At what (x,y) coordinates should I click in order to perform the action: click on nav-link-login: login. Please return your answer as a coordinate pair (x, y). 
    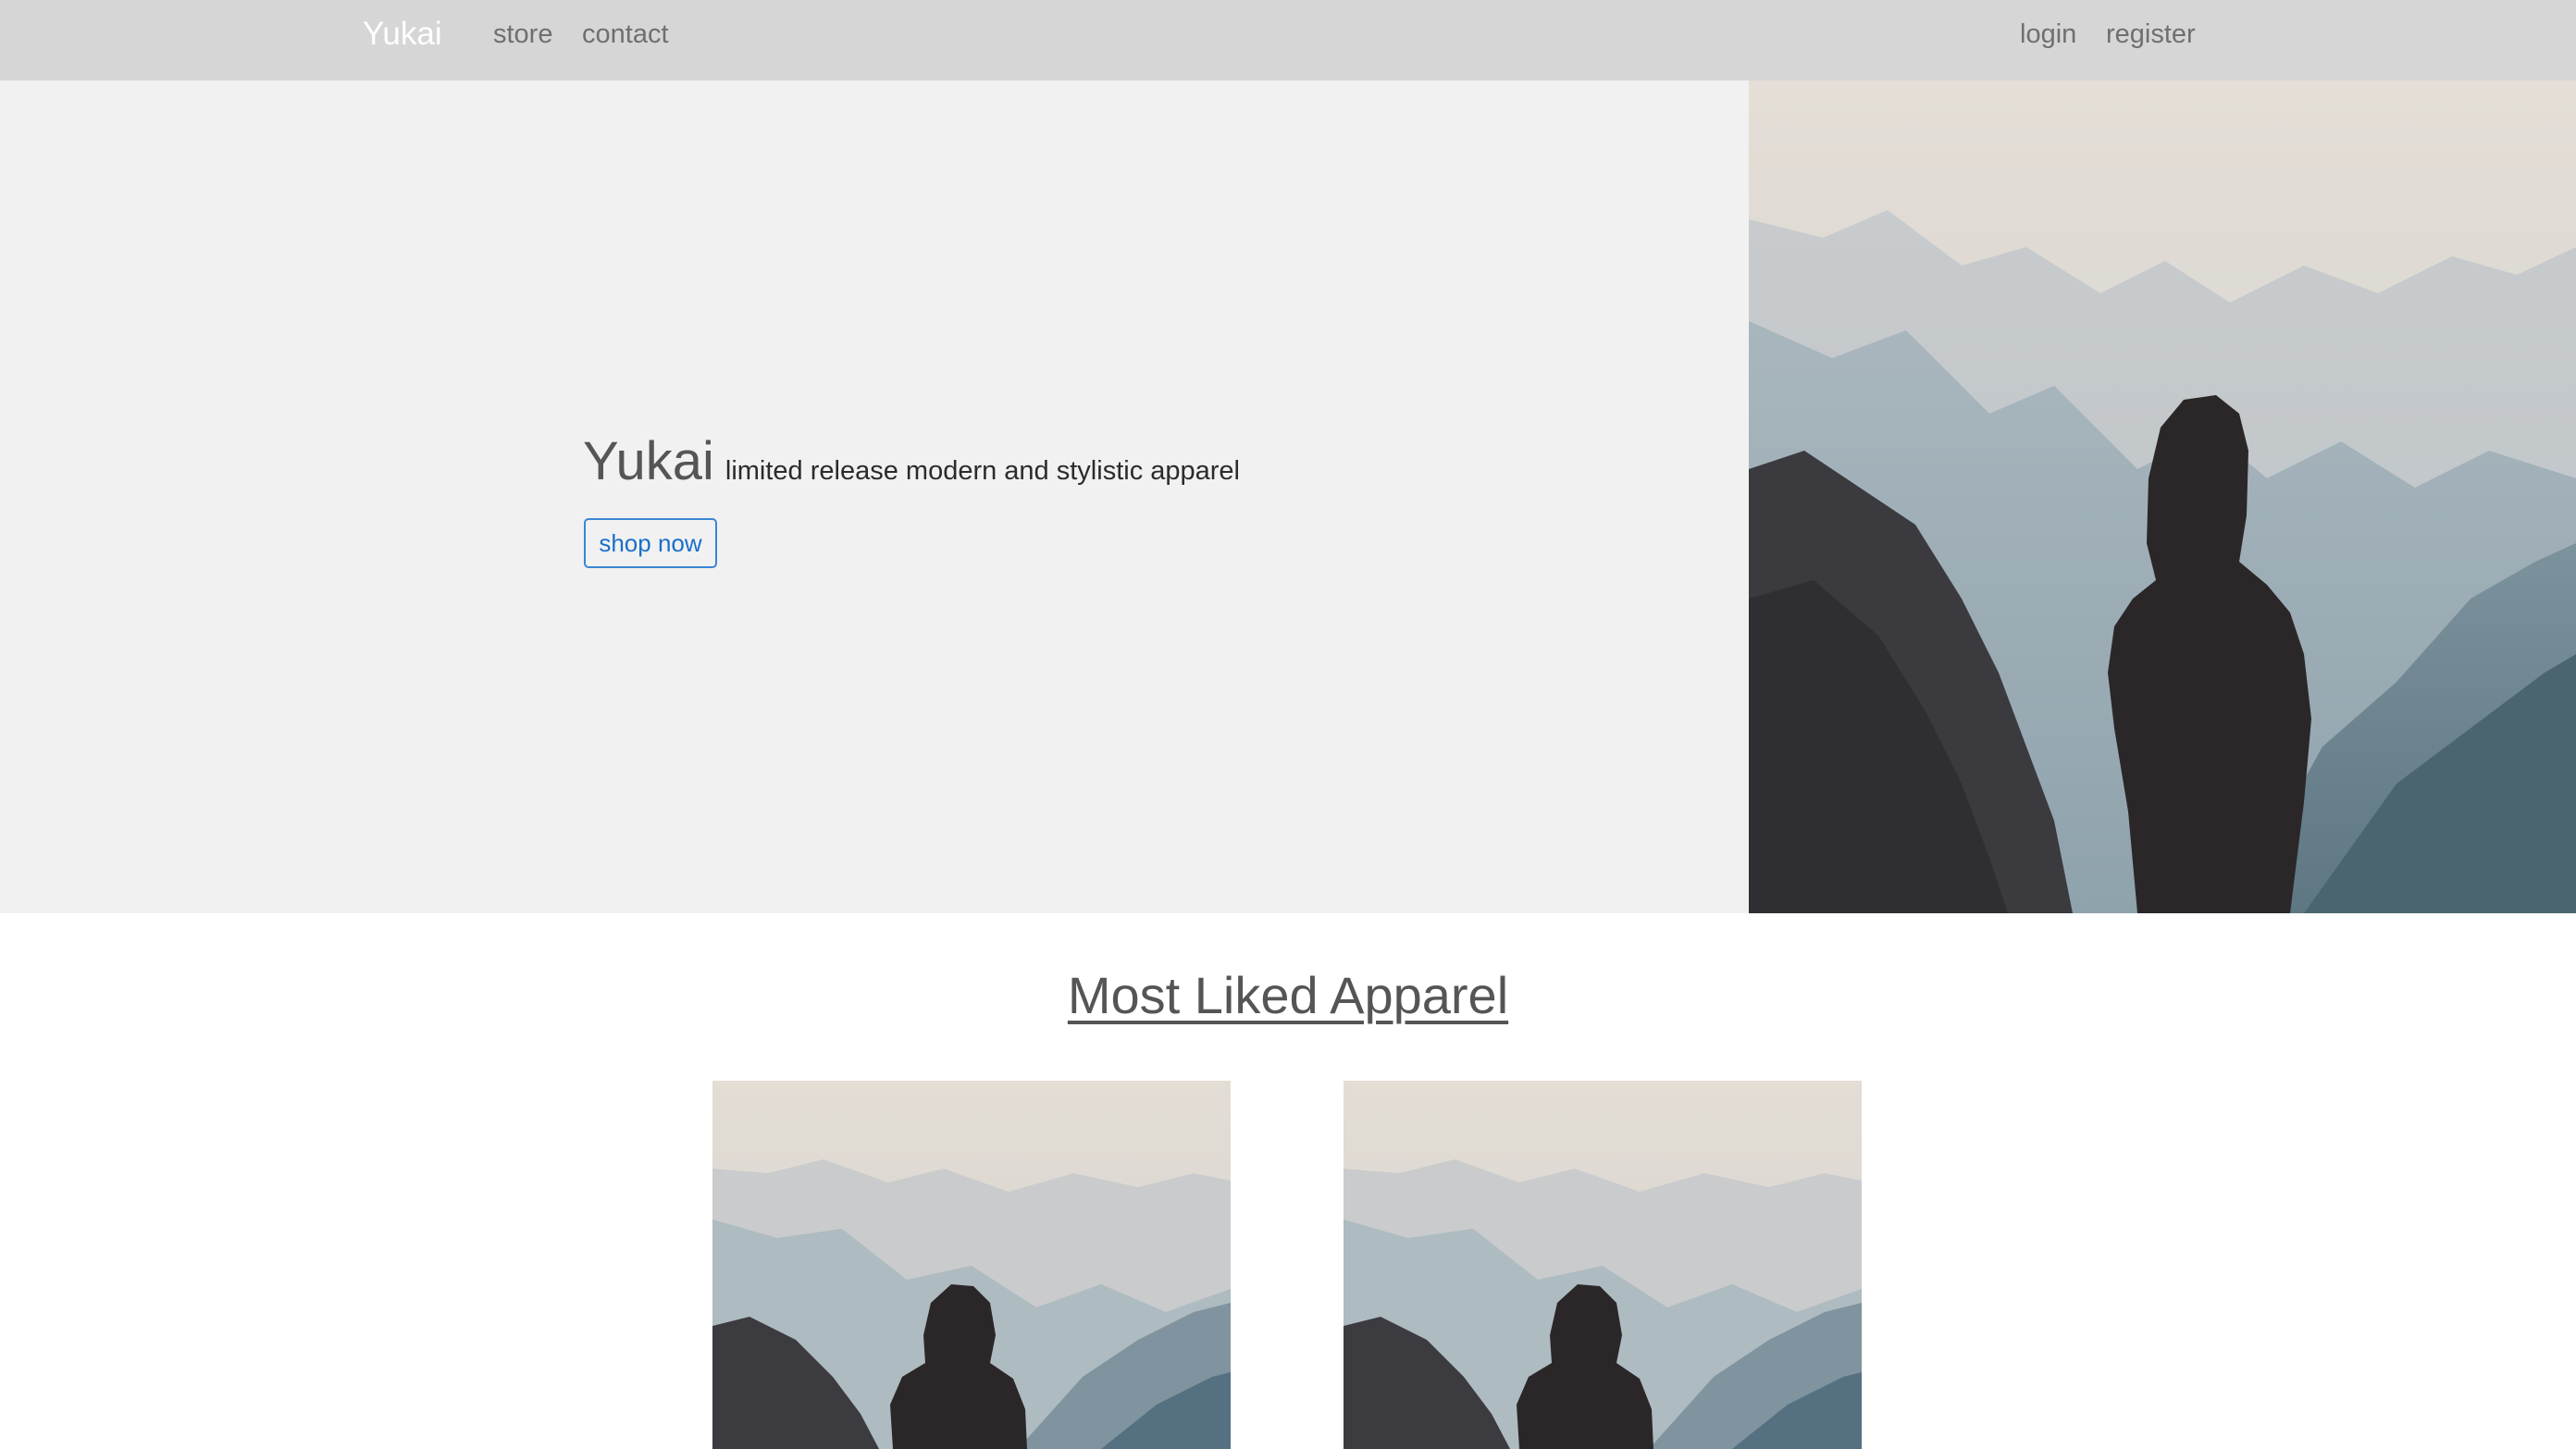
    Looking at the image, I should click on (2048, 34).